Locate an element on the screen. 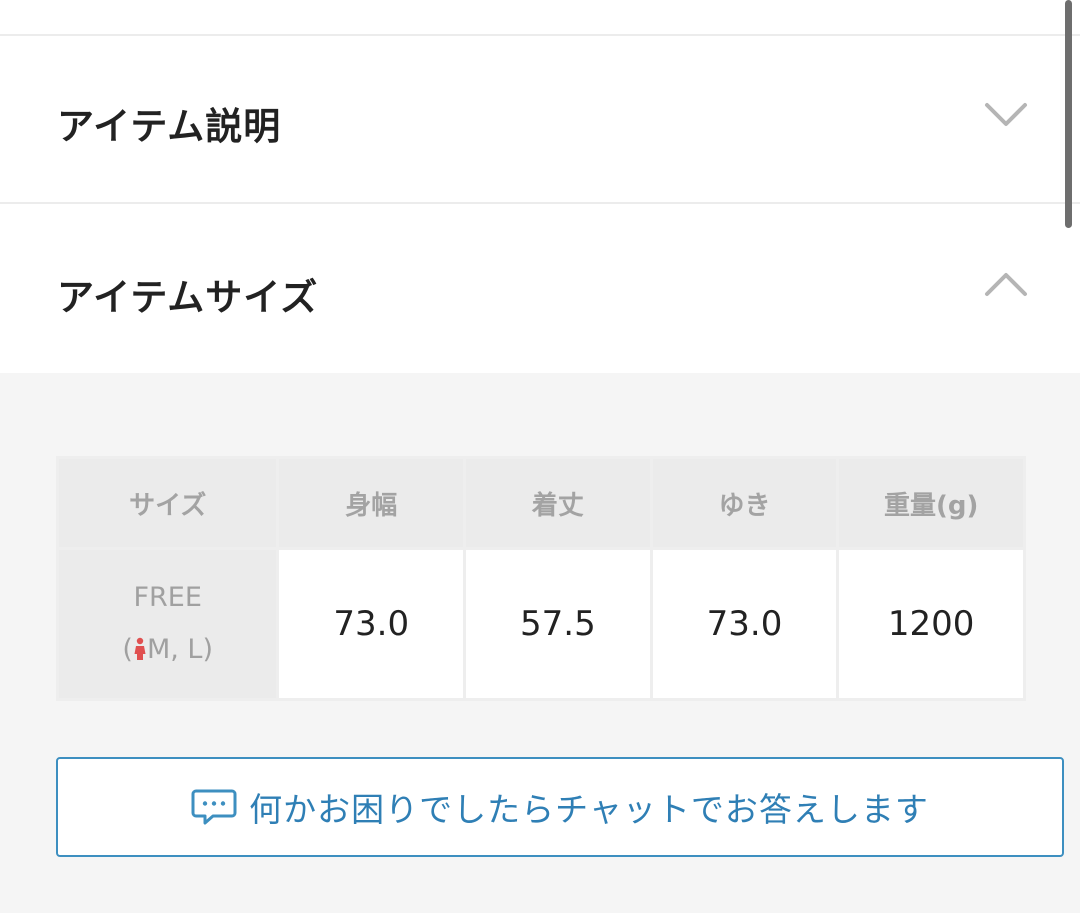 This screenshot has width=1080, height=913. scrollbar-thumb is located at coordinates (1068, 114).